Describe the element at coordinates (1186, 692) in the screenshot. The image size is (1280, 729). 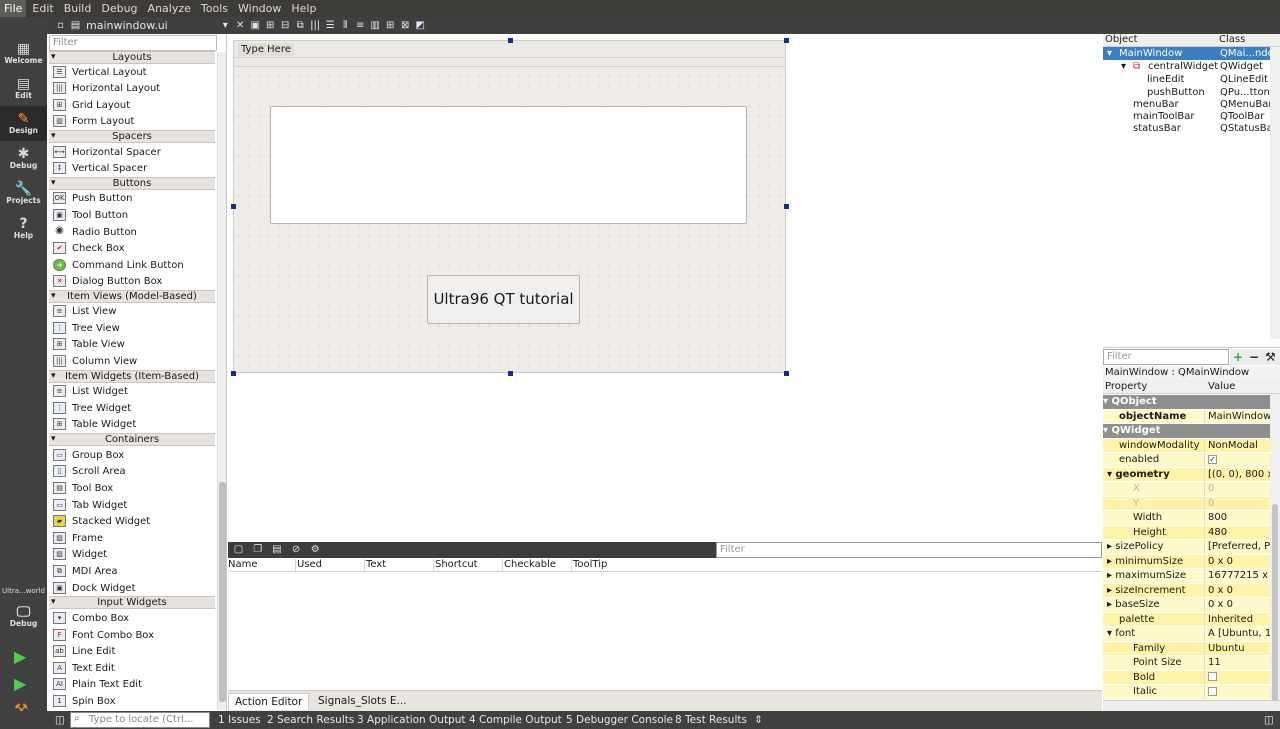
I see `prop-font-italic: Italic` at that location.